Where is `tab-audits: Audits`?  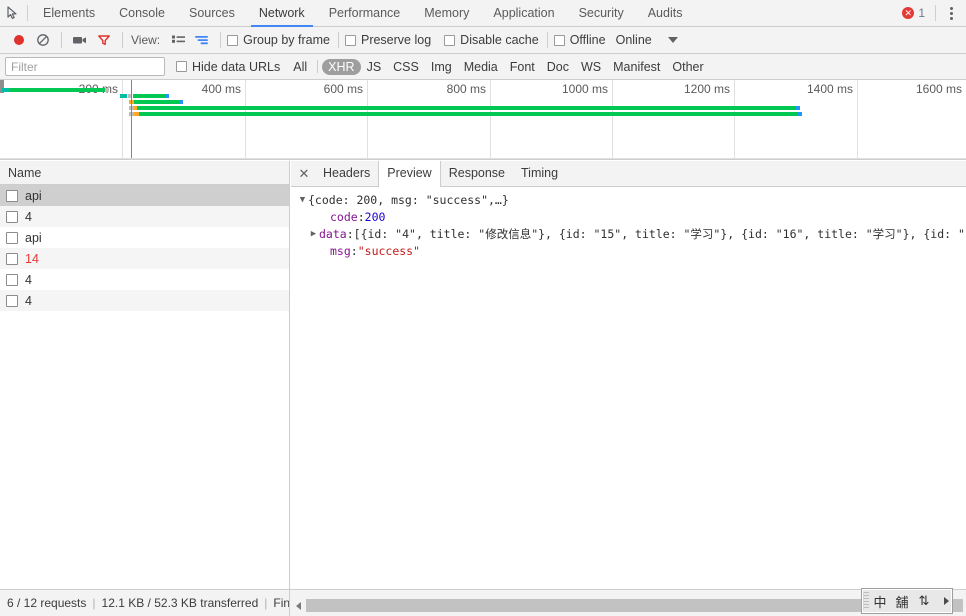 tab-audits: Audits is located at coordinates (665, 13).